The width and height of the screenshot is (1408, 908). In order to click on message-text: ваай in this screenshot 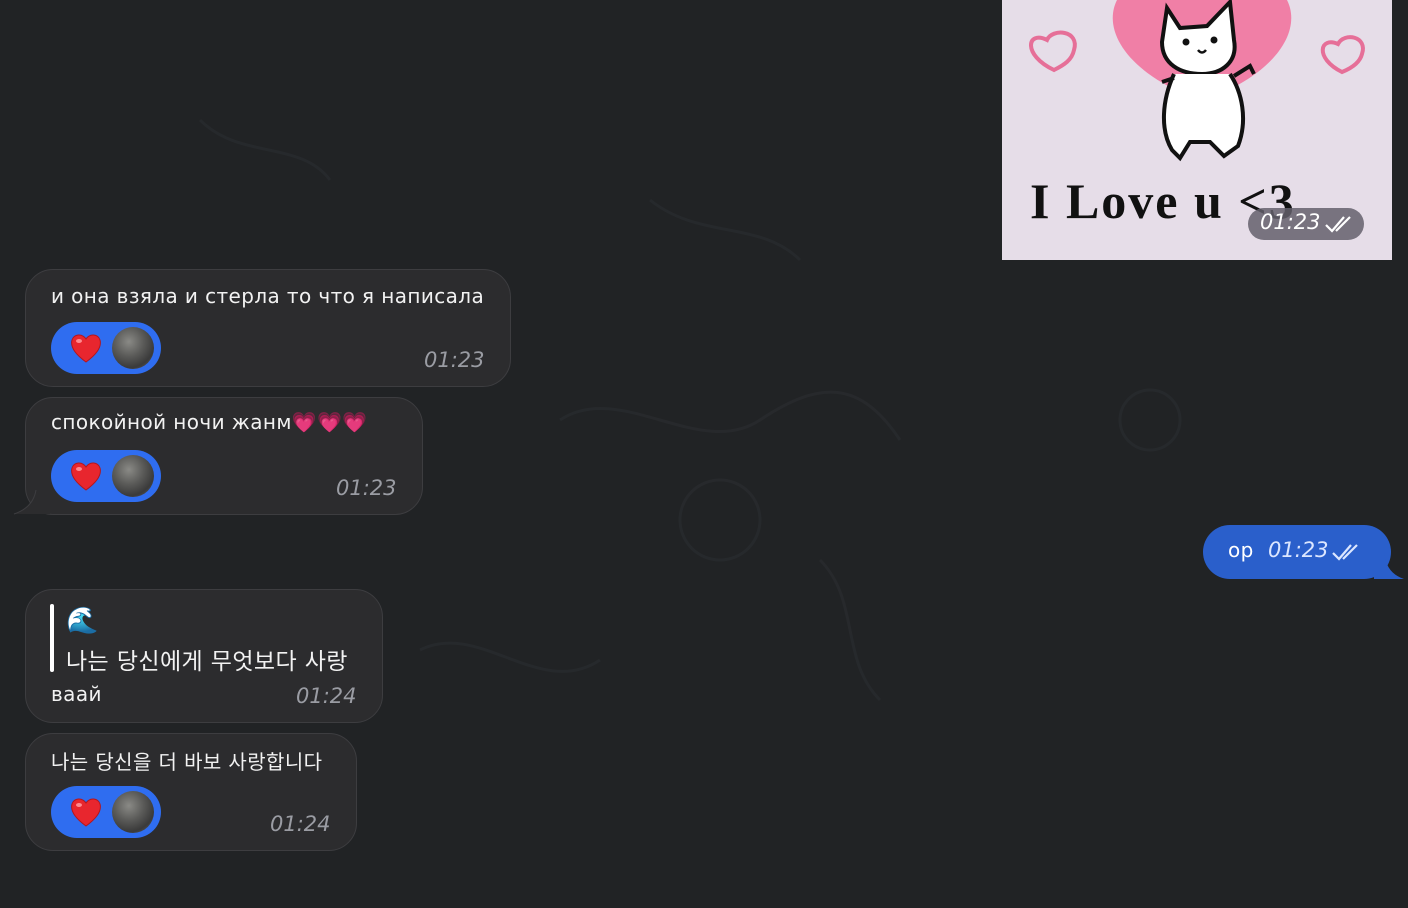, I will do `click(76, 694)`.